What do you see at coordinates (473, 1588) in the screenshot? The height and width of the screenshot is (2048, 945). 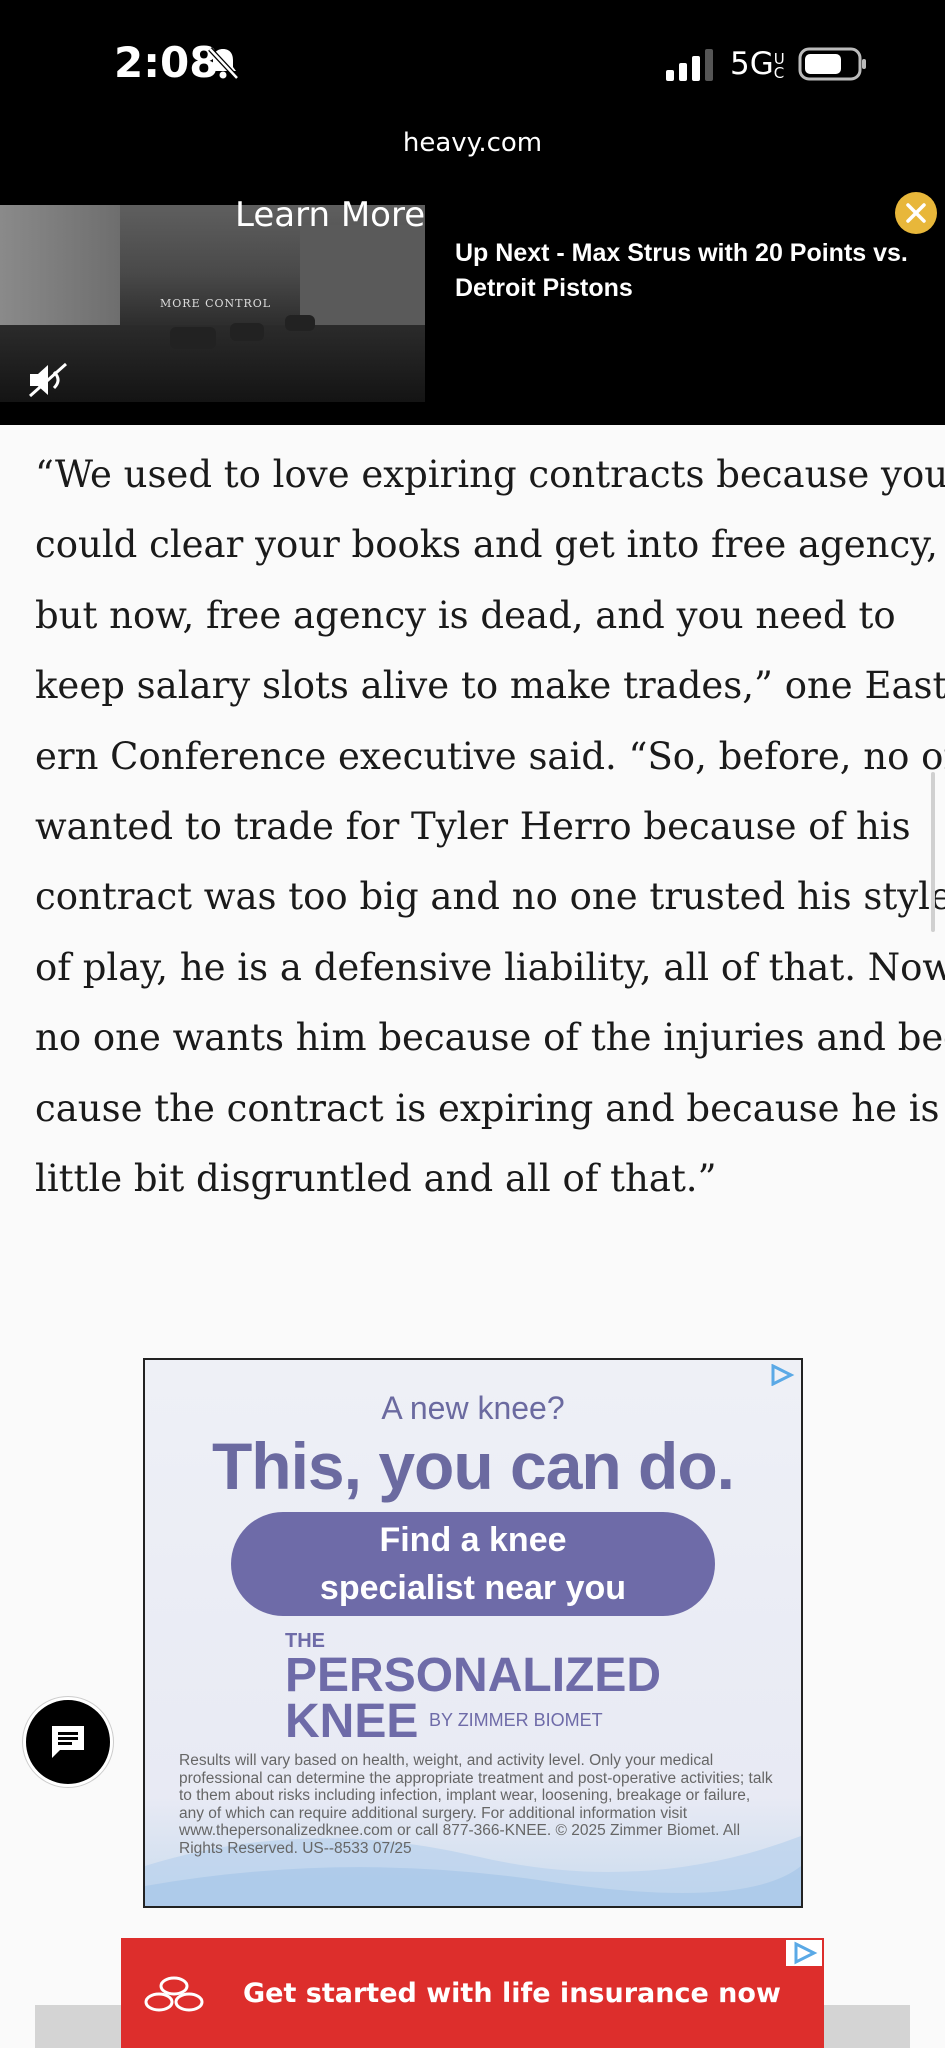 I see `cta-line: specialist near you` at bounding box center [473, 1588].